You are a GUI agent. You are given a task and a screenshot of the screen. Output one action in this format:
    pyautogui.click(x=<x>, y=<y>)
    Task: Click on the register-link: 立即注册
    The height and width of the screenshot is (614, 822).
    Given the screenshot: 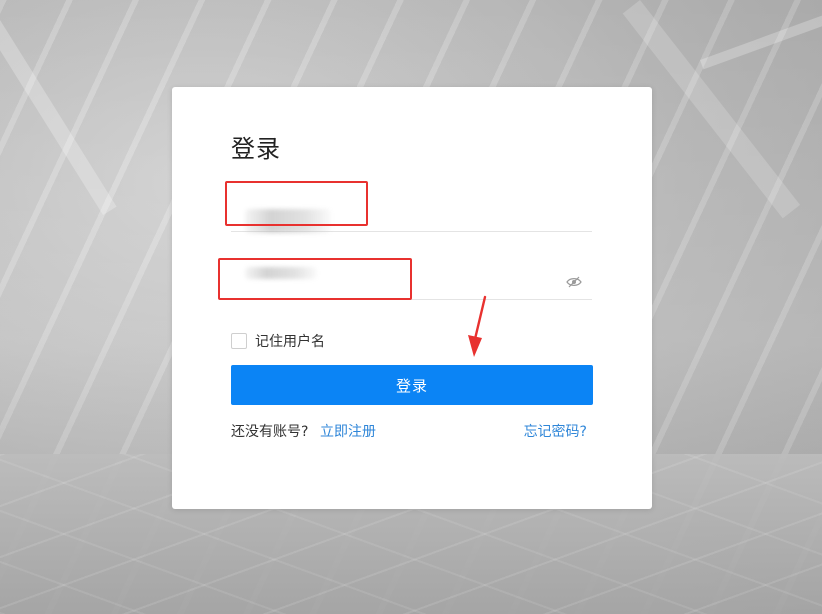 What is the action you would take?
    pyautogui.click(x=348, y=431)
    